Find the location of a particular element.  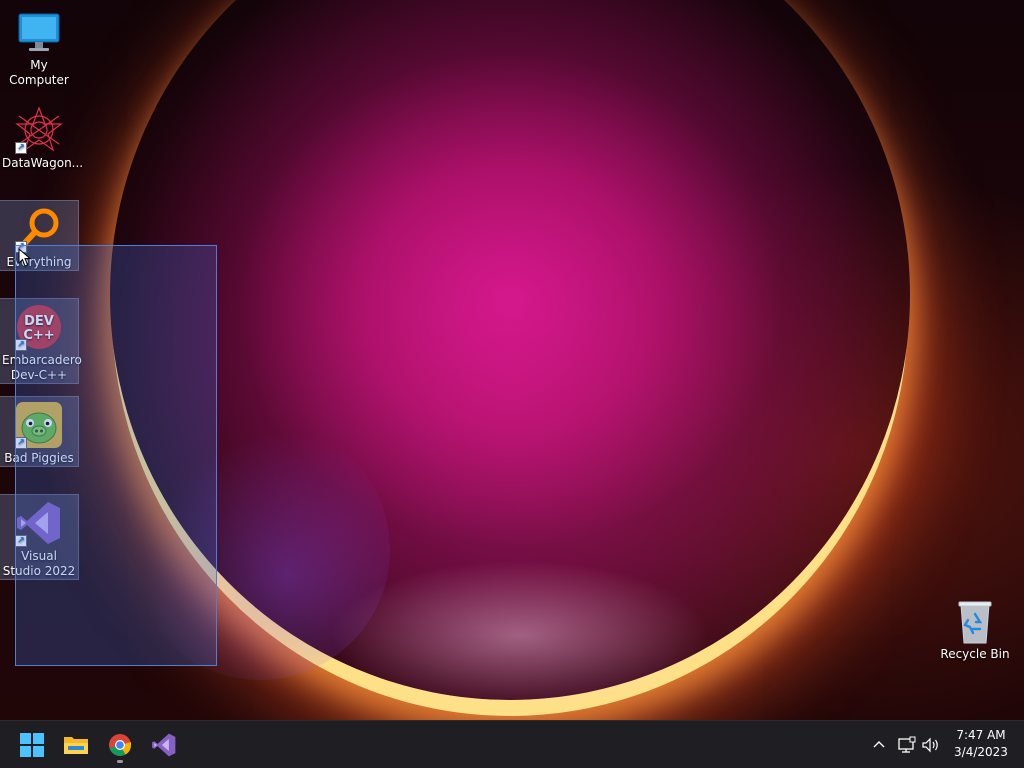

chevron-up-icon is located at coordinates (879, 744).